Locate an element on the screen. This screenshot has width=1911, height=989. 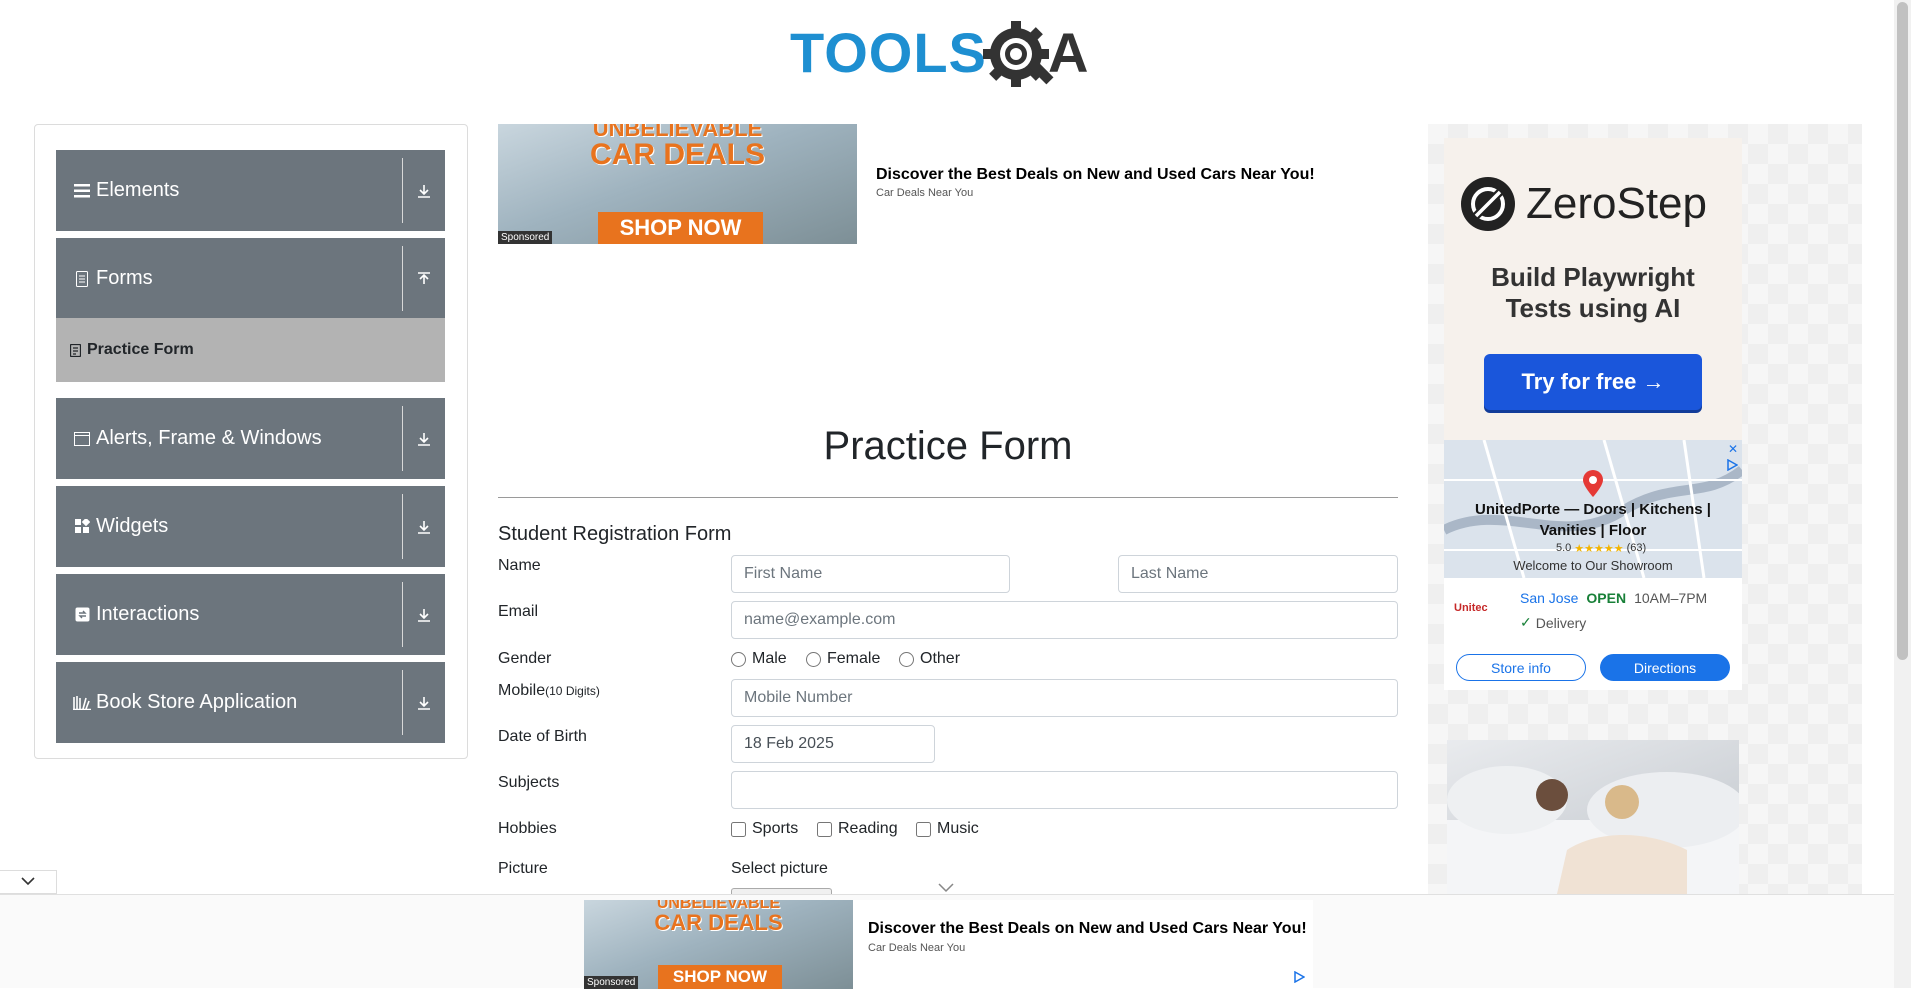
hobby-checkbox-reading: Reading is located at coordinates (857, 829).